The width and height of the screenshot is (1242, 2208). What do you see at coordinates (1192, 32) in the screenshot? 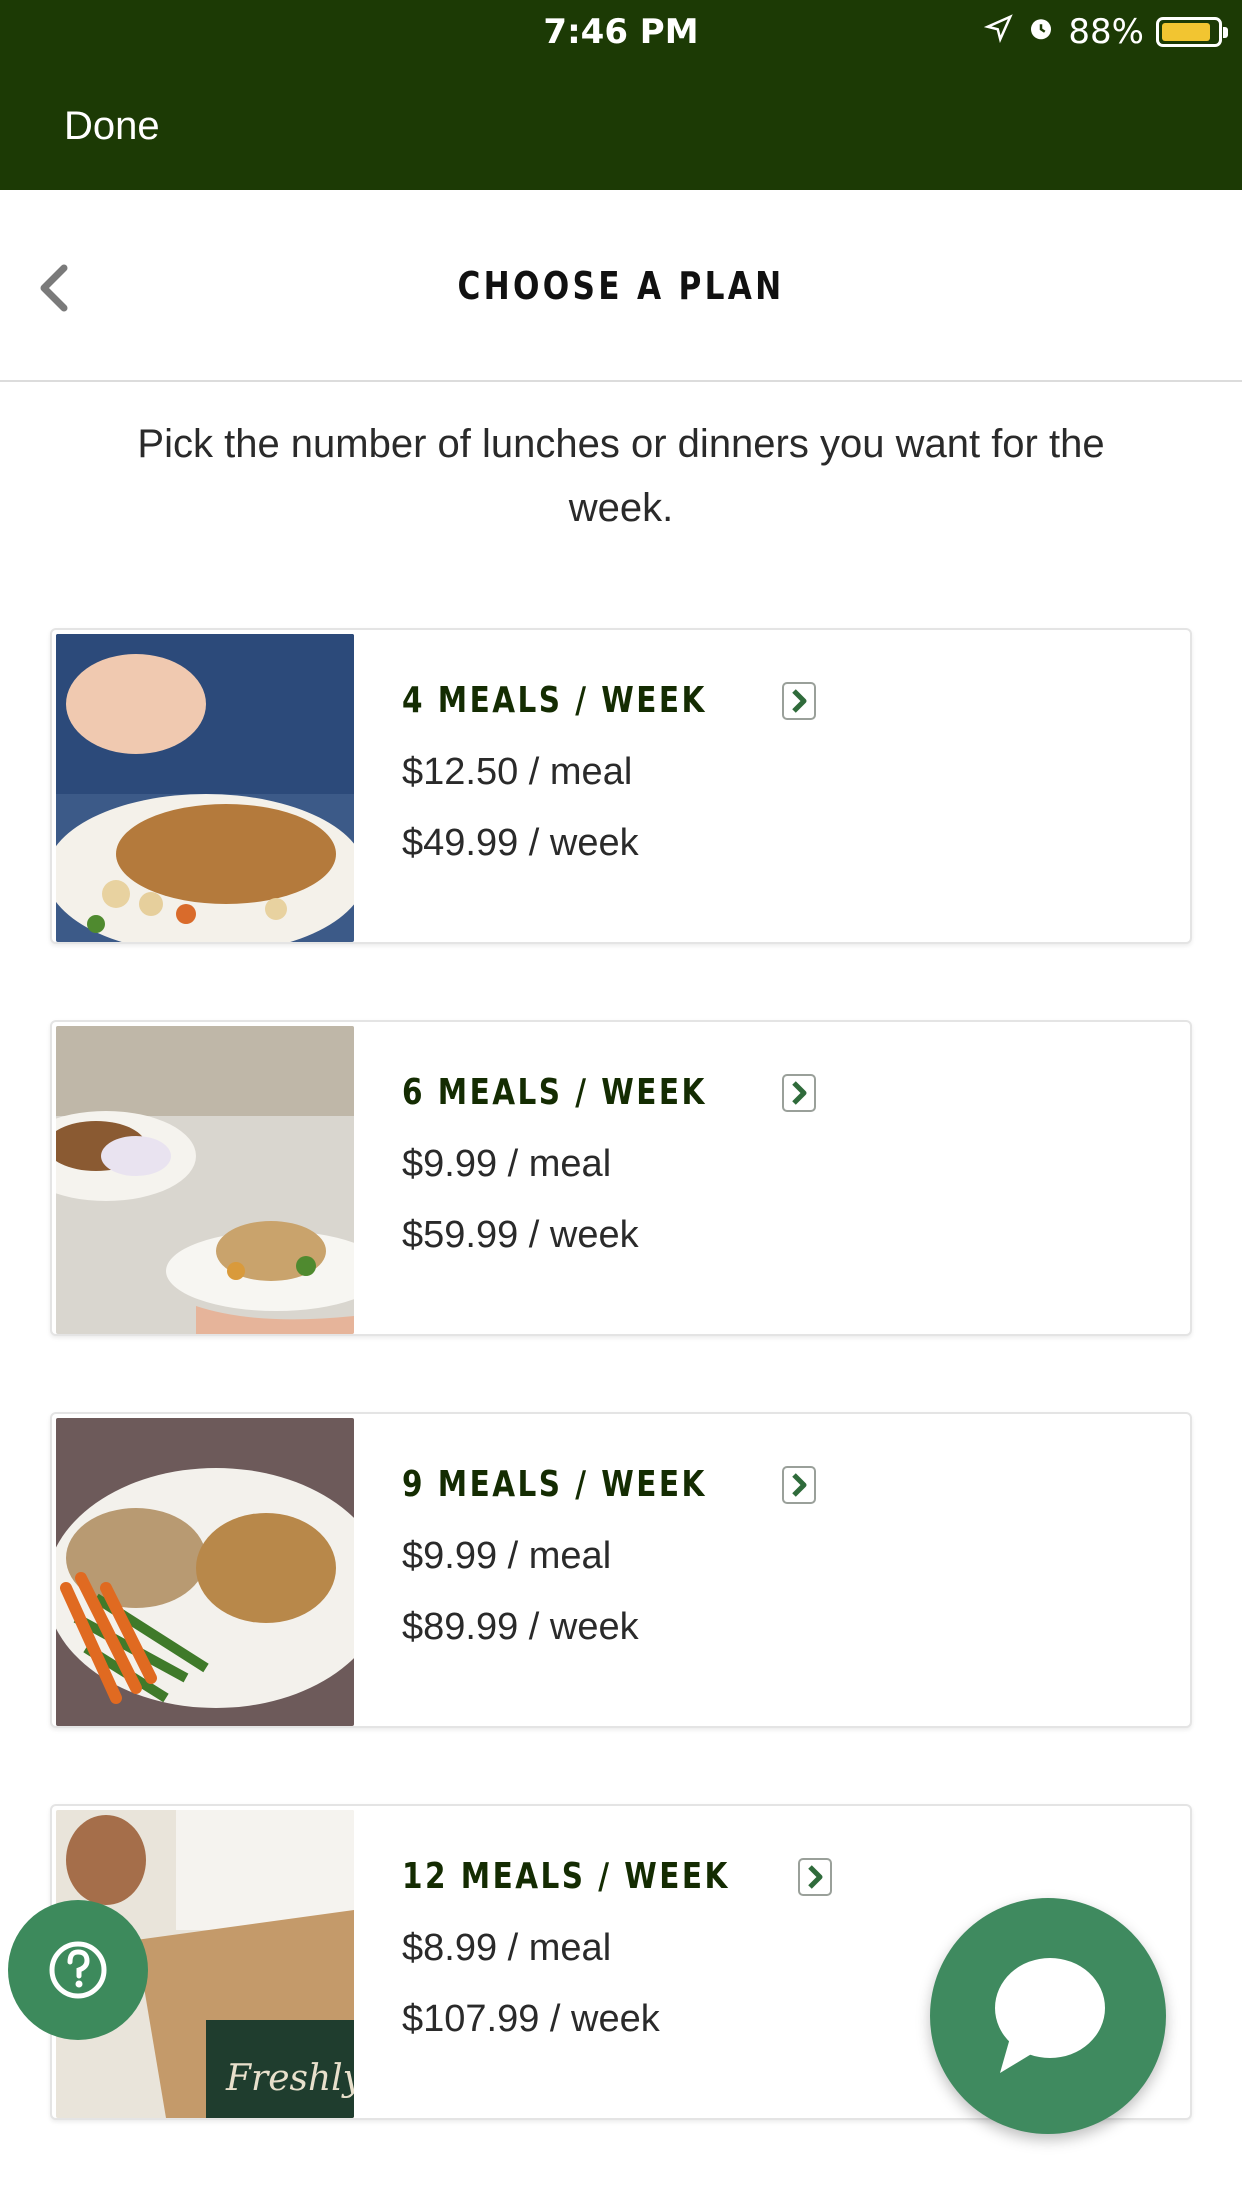
I see `battery-icon` at bounding box center [1192, 32].